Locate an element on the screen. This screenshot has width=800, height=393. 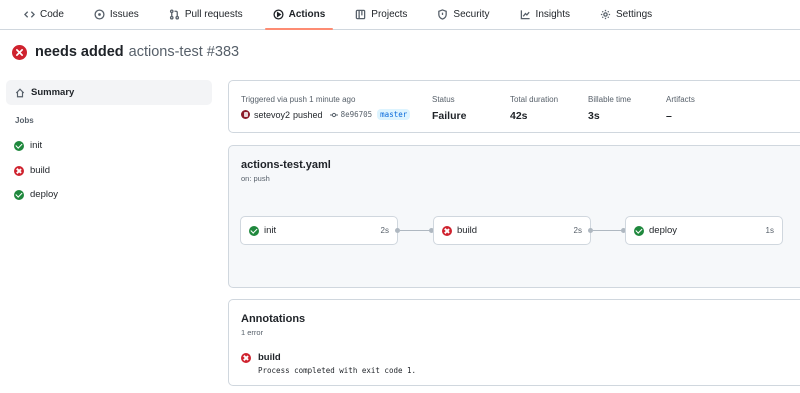
graph-job-label: init is located at coordinates (270, 230).